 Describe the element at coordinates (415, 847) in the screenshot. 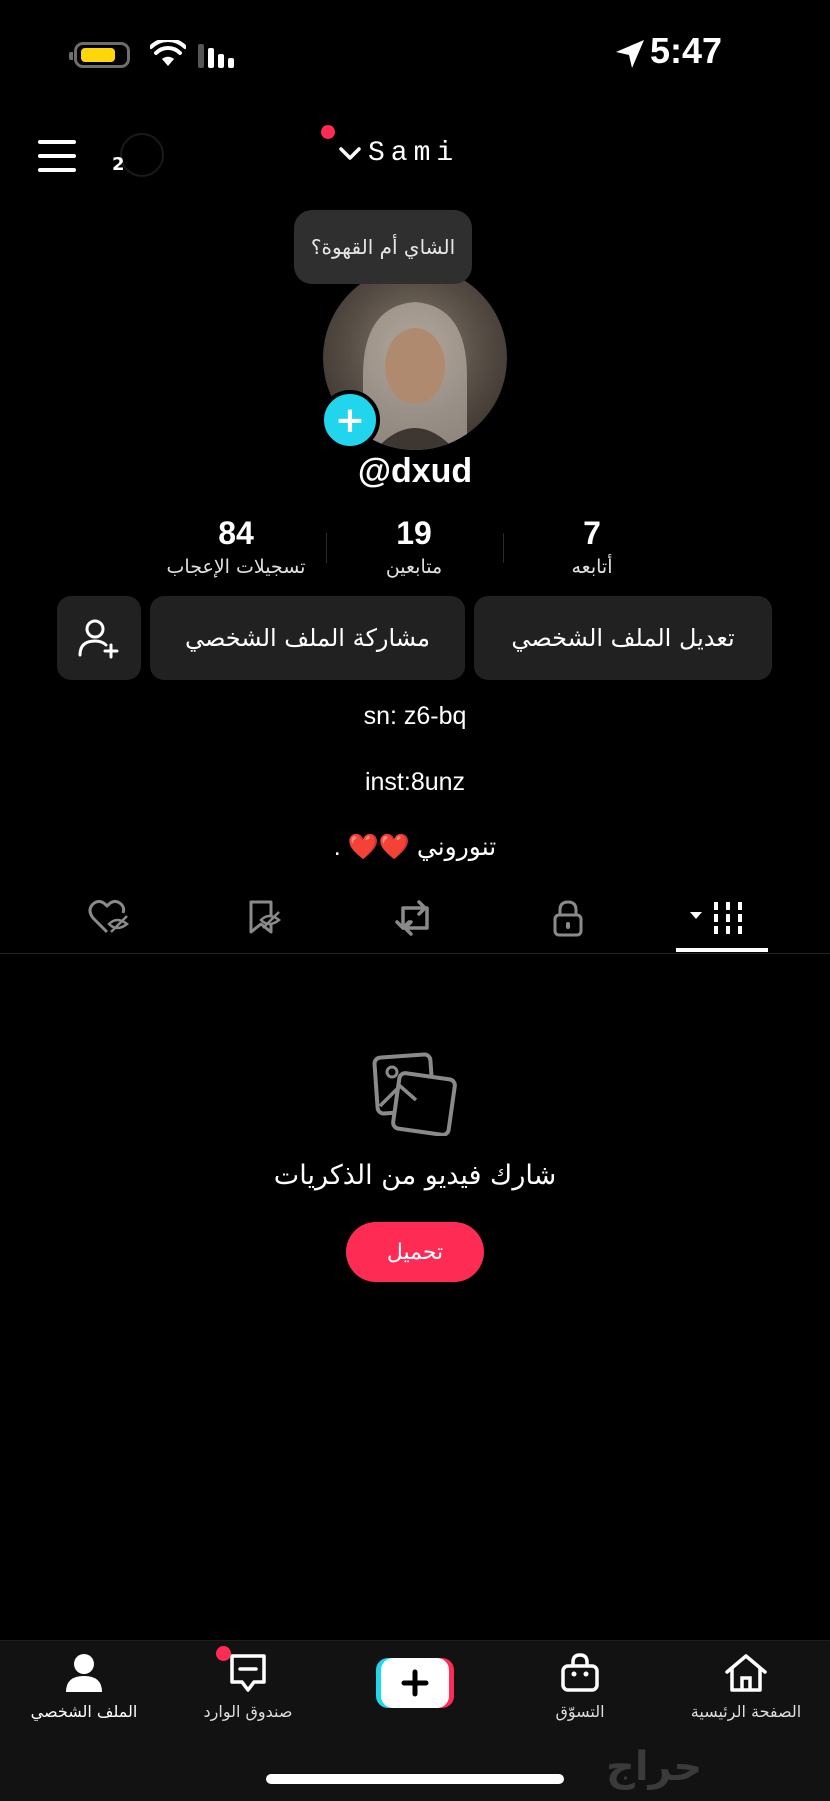

I see `bio-line: تنوروني ❤️❤️ .` at that location.